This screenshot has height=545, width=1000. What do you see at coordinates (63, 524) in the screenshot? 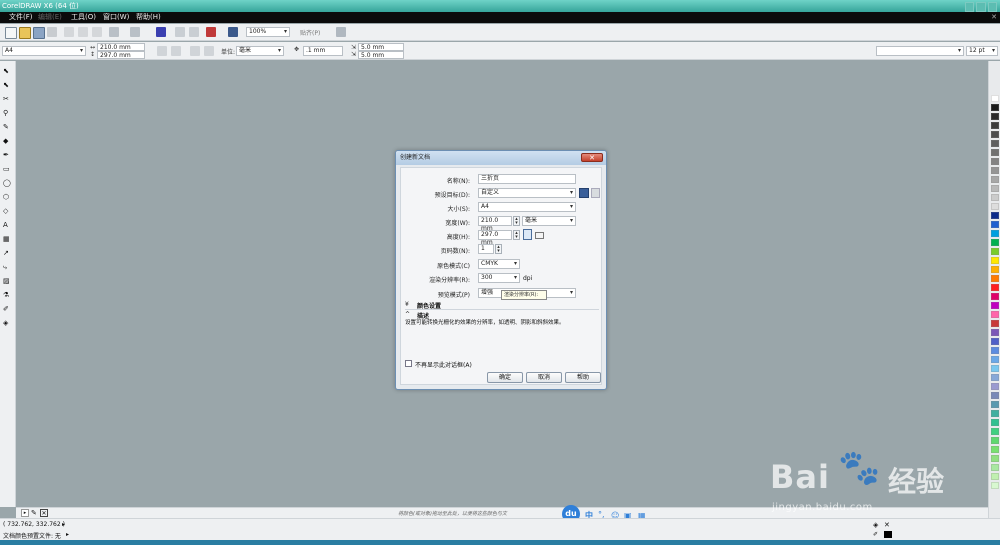
I see `coords-arrow-icon: ▸` at bounding box center [63, 524].